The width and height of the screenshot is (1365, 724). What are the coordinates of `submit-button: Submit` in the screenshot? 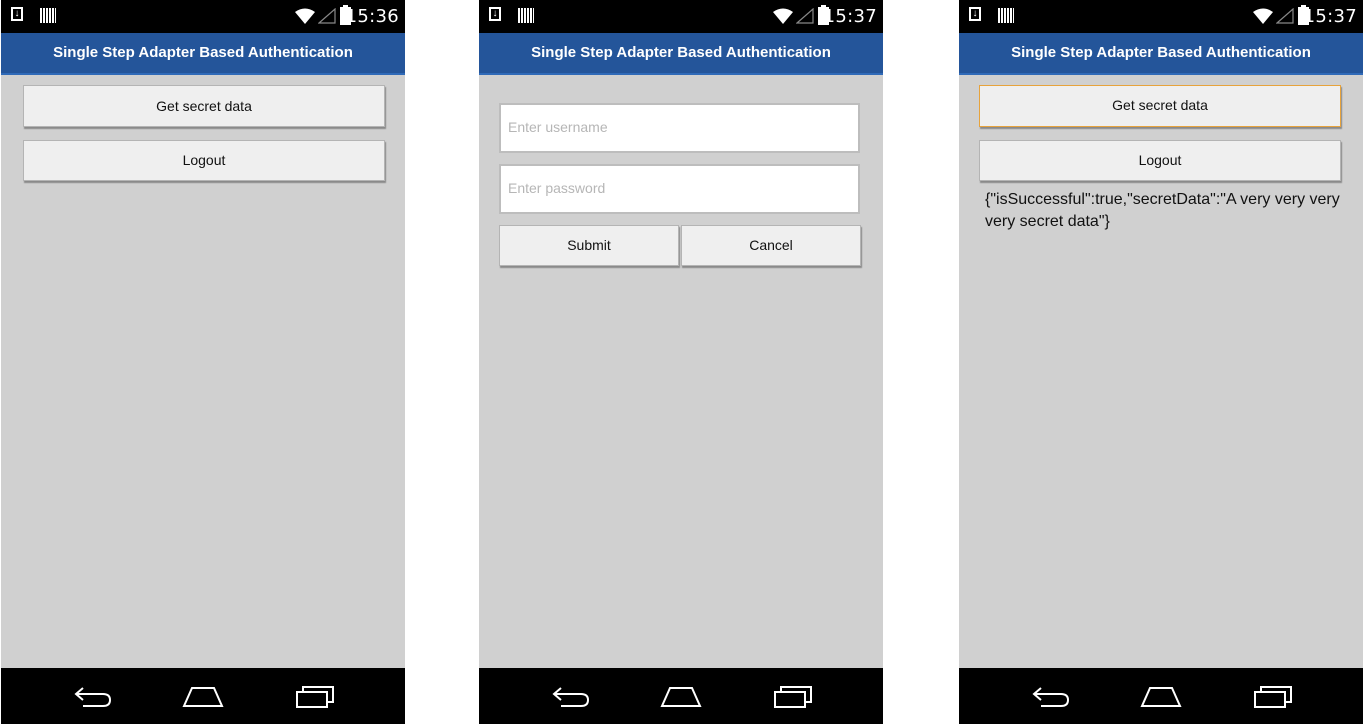 It's located at (589, 245).